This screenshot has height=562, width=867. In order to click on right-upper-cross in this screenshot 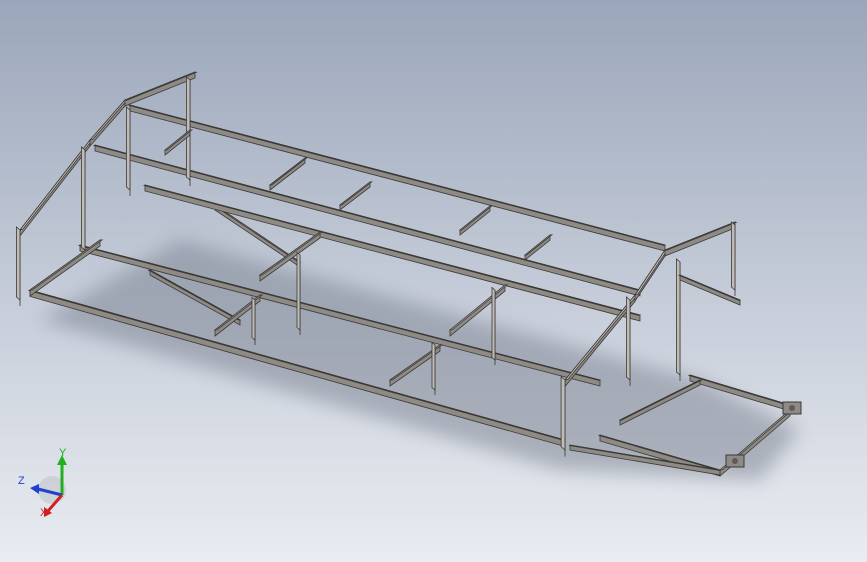, I will do `click(709, 290)`.